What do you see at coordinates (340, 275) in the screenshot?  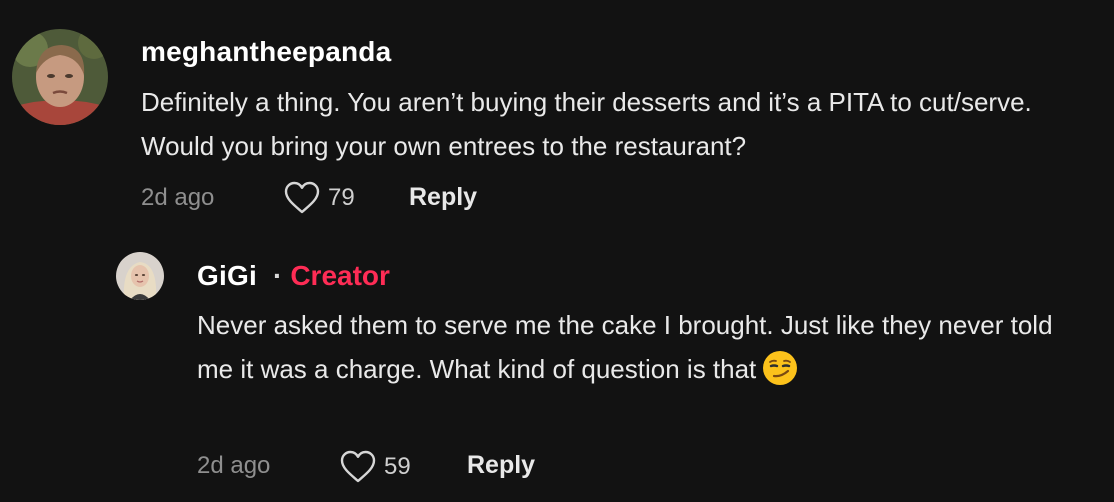 I see `creator-badge: Creator` at bounding box center [340, 275].